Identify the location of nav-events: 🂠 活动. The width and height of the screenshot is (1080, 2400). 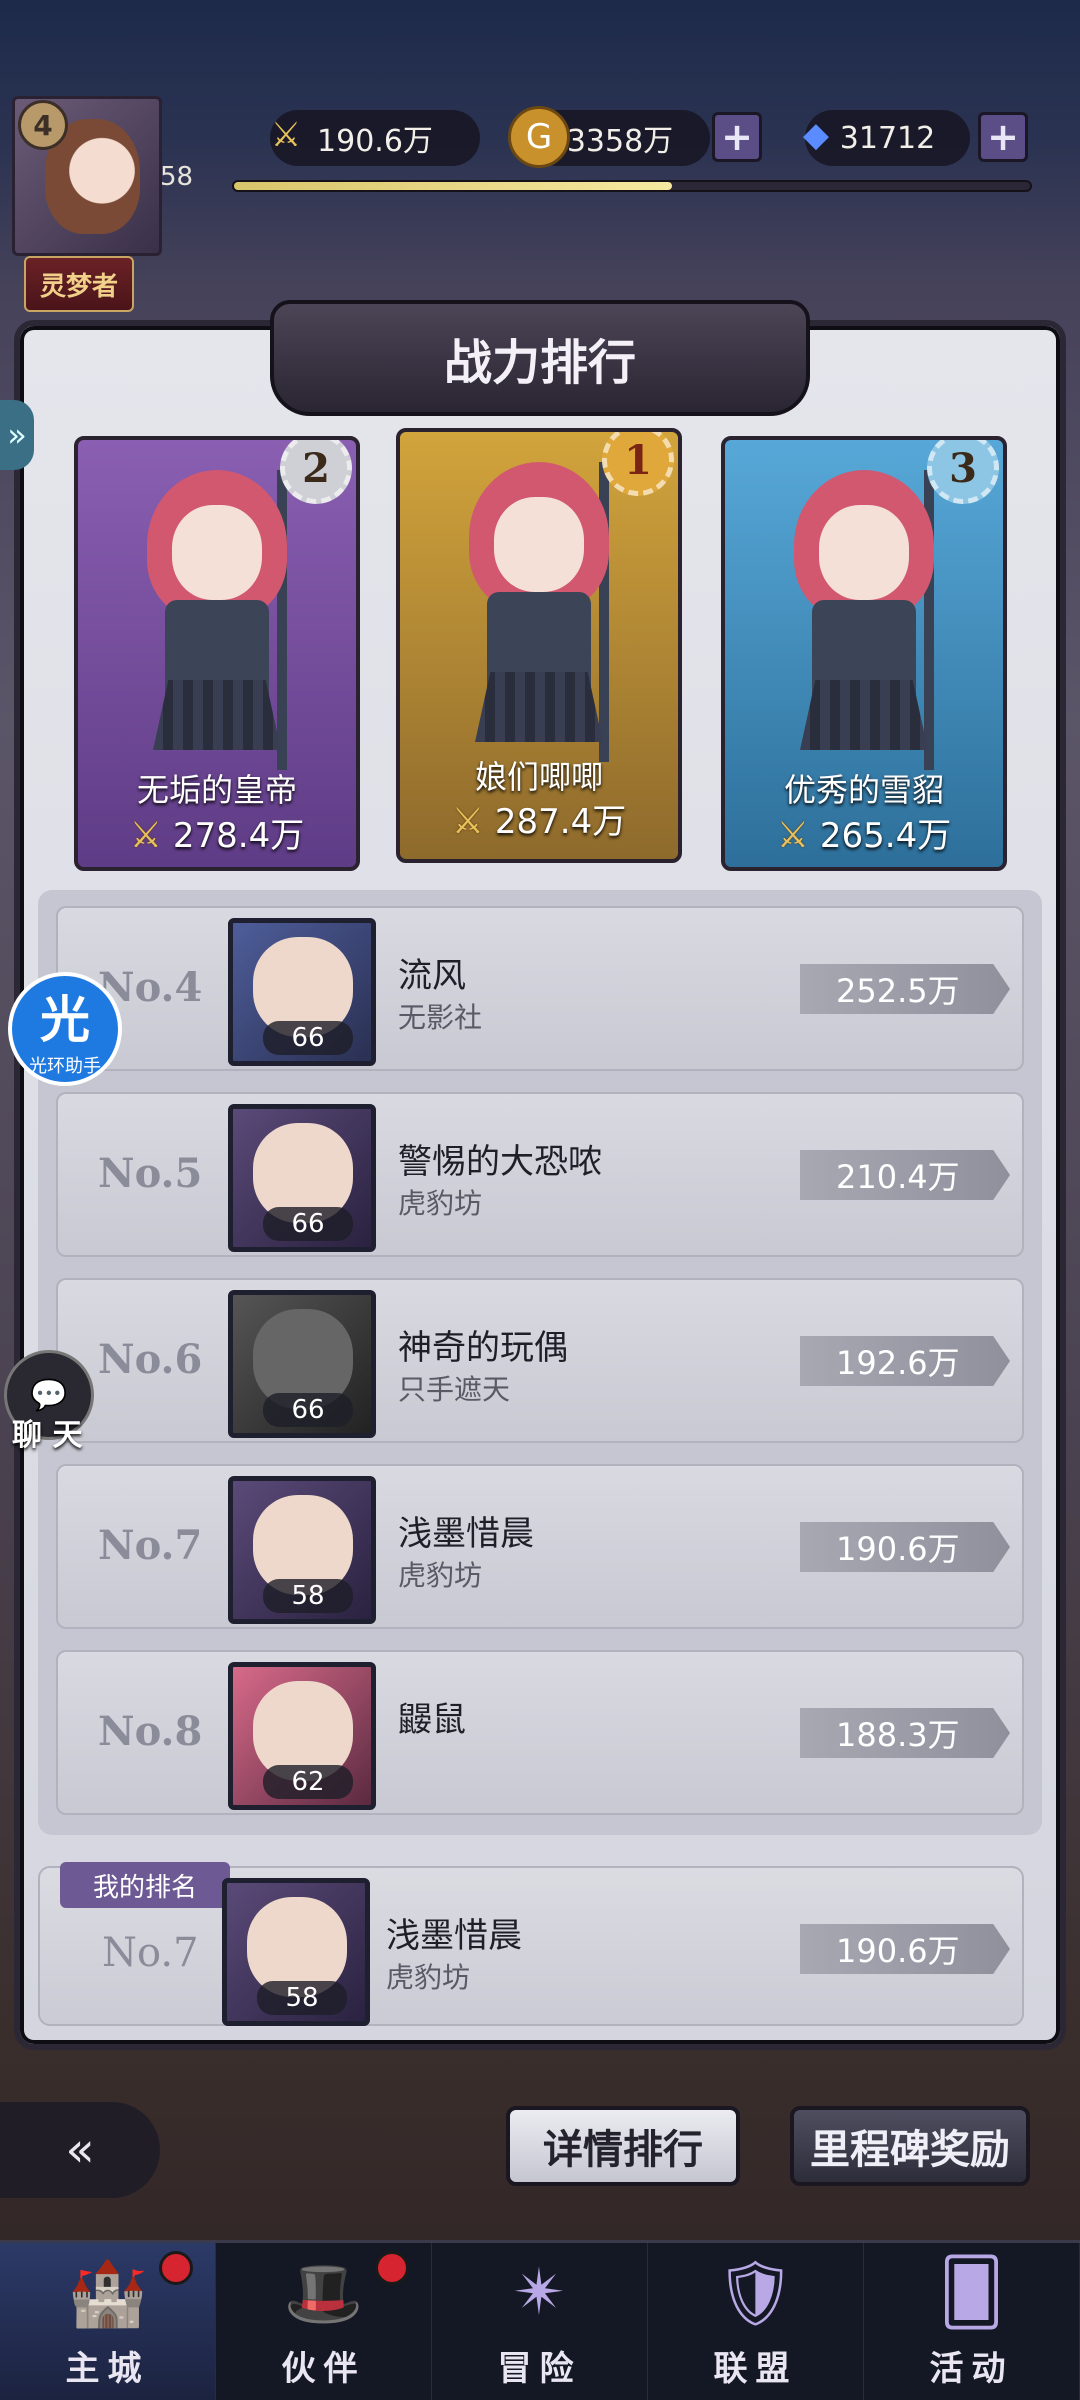
(972, 2321).